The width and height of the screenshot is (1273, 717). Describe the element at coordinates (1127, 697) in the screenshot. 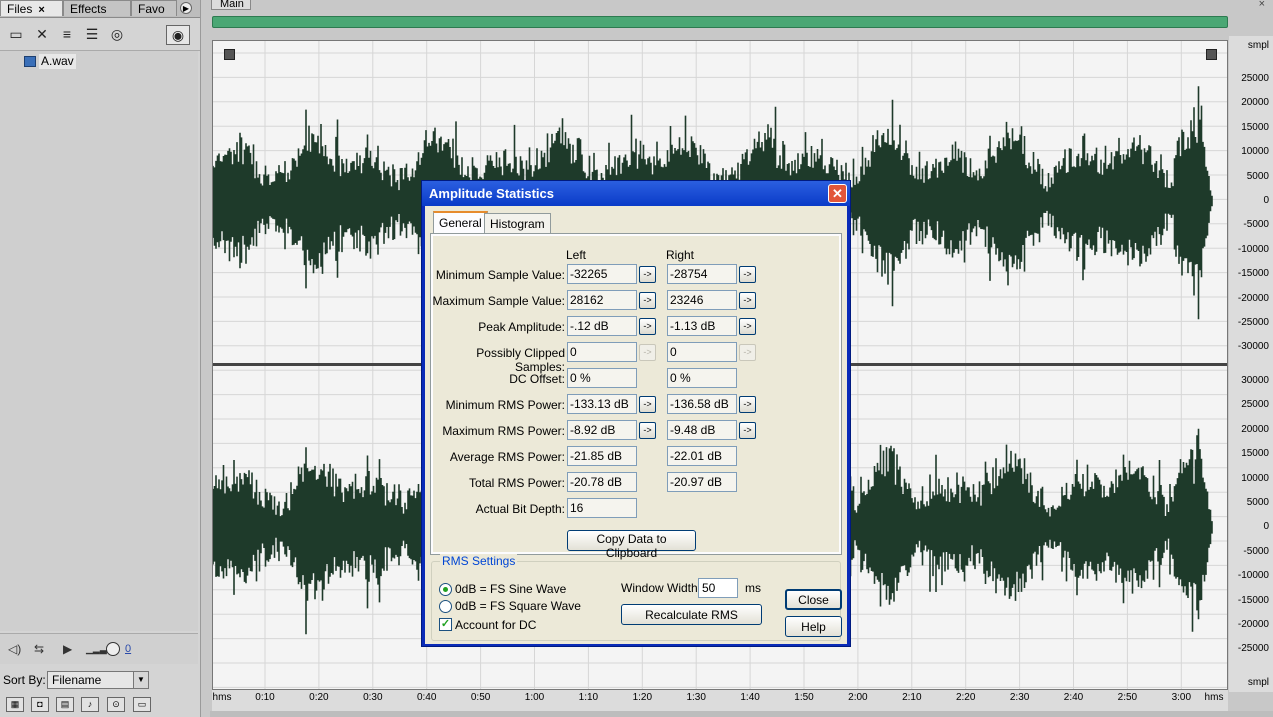

I see `time-tick-label: 2:50` at that location.